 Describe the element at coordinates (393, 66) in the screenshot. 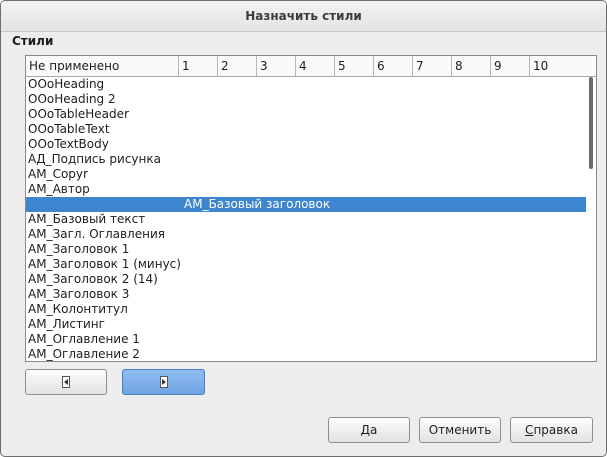

I see `header-level-6: 6` at that location.